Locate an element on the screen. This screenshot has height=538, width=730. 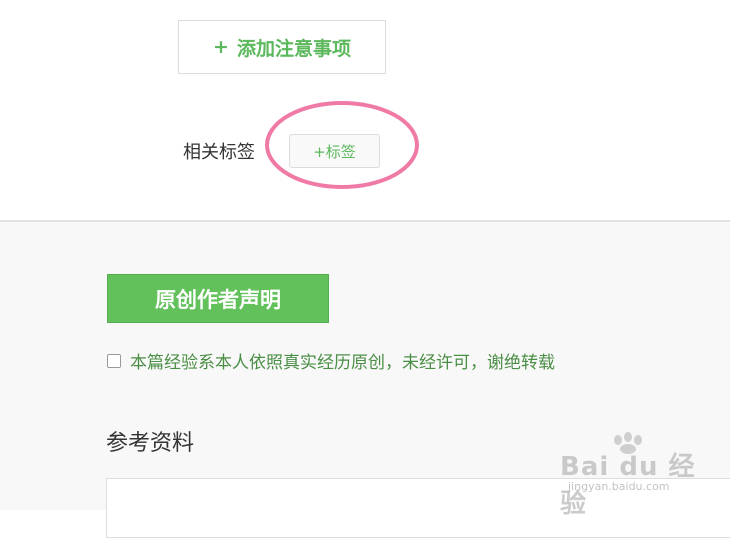
add-notes-label: 添加注意事项 is located at coordinates (293, 48).